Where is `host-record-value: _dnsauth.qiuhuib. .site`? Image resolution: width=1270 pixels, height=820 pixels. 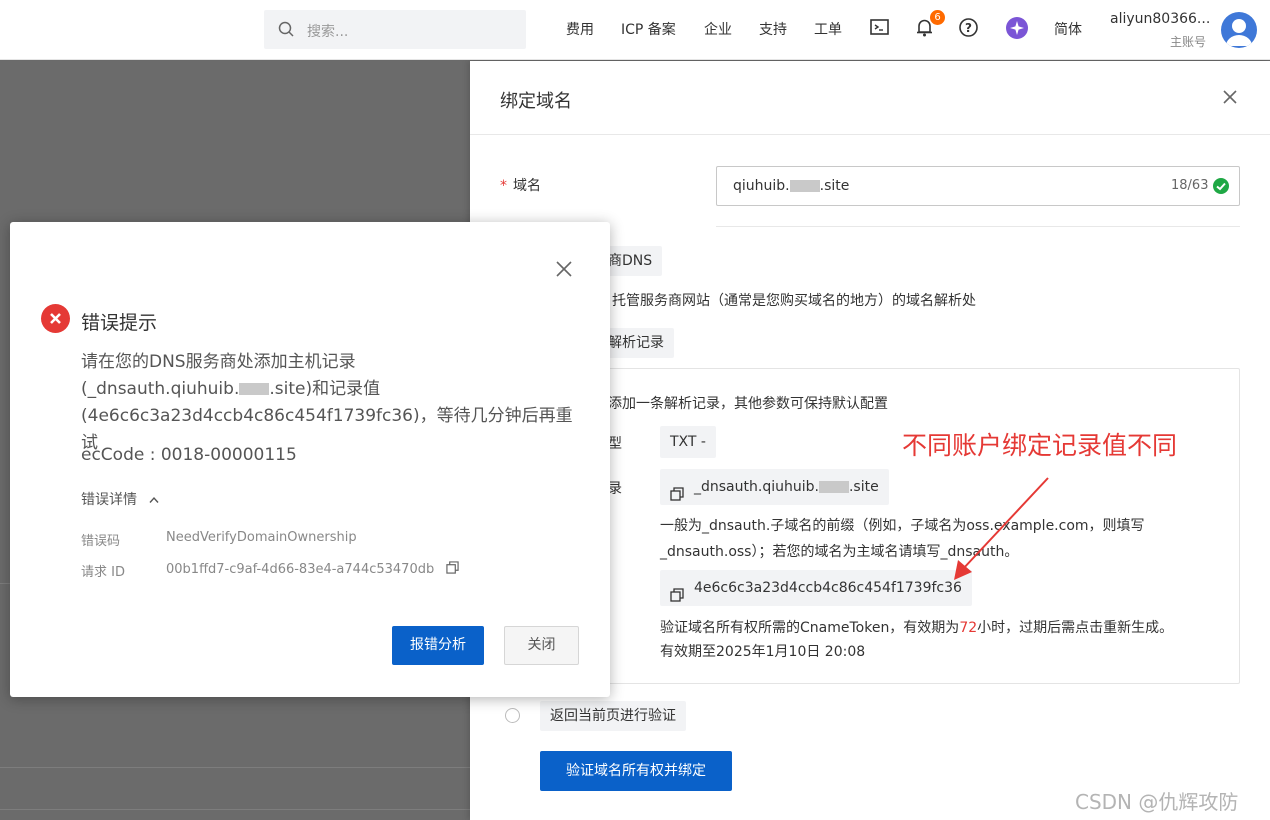 host-record-value: _dnsauth.qiuhuib. .site is located at coordinates (774, 487).